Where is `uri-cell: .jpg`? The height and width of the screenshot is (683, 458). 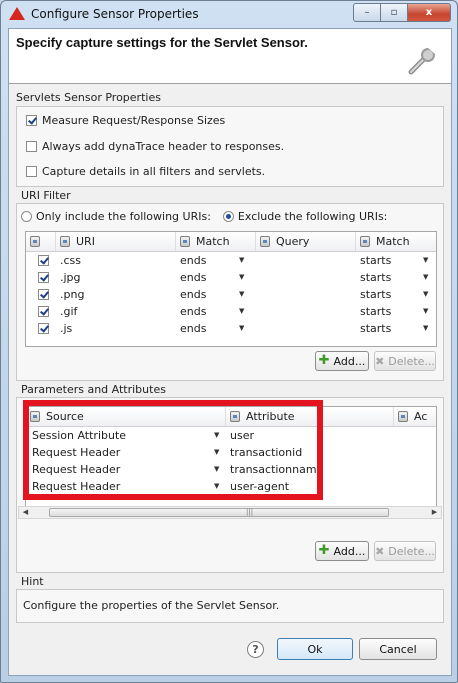 uri-cell: .jpg is located at coordinates (115, 277).